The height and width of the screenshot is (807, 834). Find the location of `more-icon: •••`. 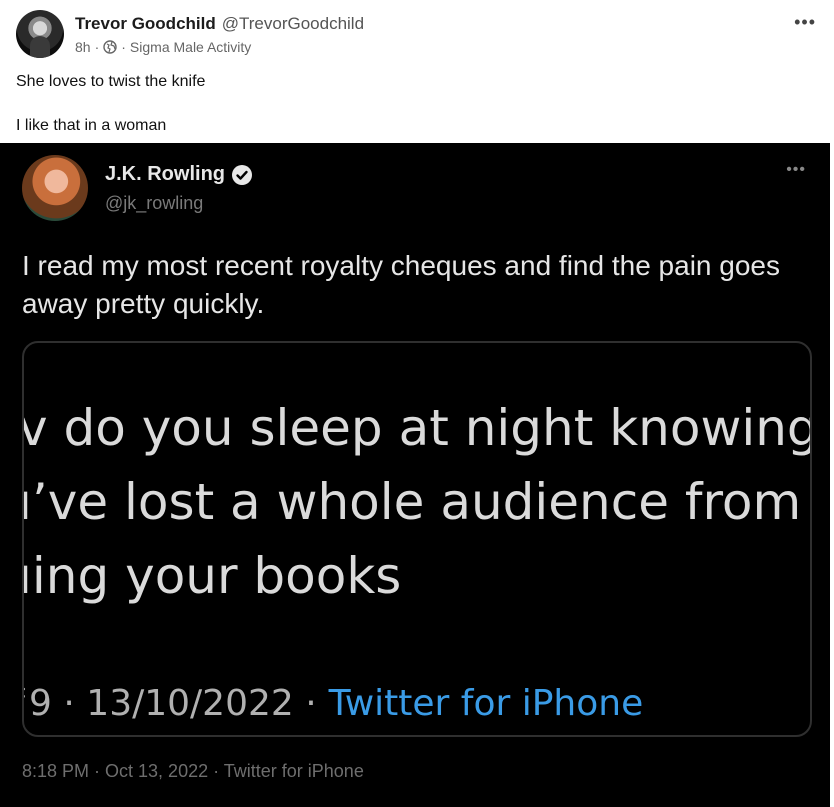

more-icon: ••• is located at coordinates (805, 22).